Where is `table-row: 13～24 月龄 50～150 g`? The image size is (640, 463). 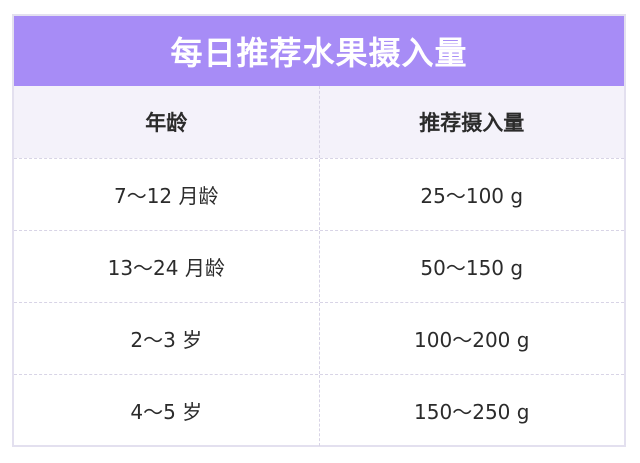 table-row: 13～24 月龄 50～150 g is located at coordinates (319, 266).